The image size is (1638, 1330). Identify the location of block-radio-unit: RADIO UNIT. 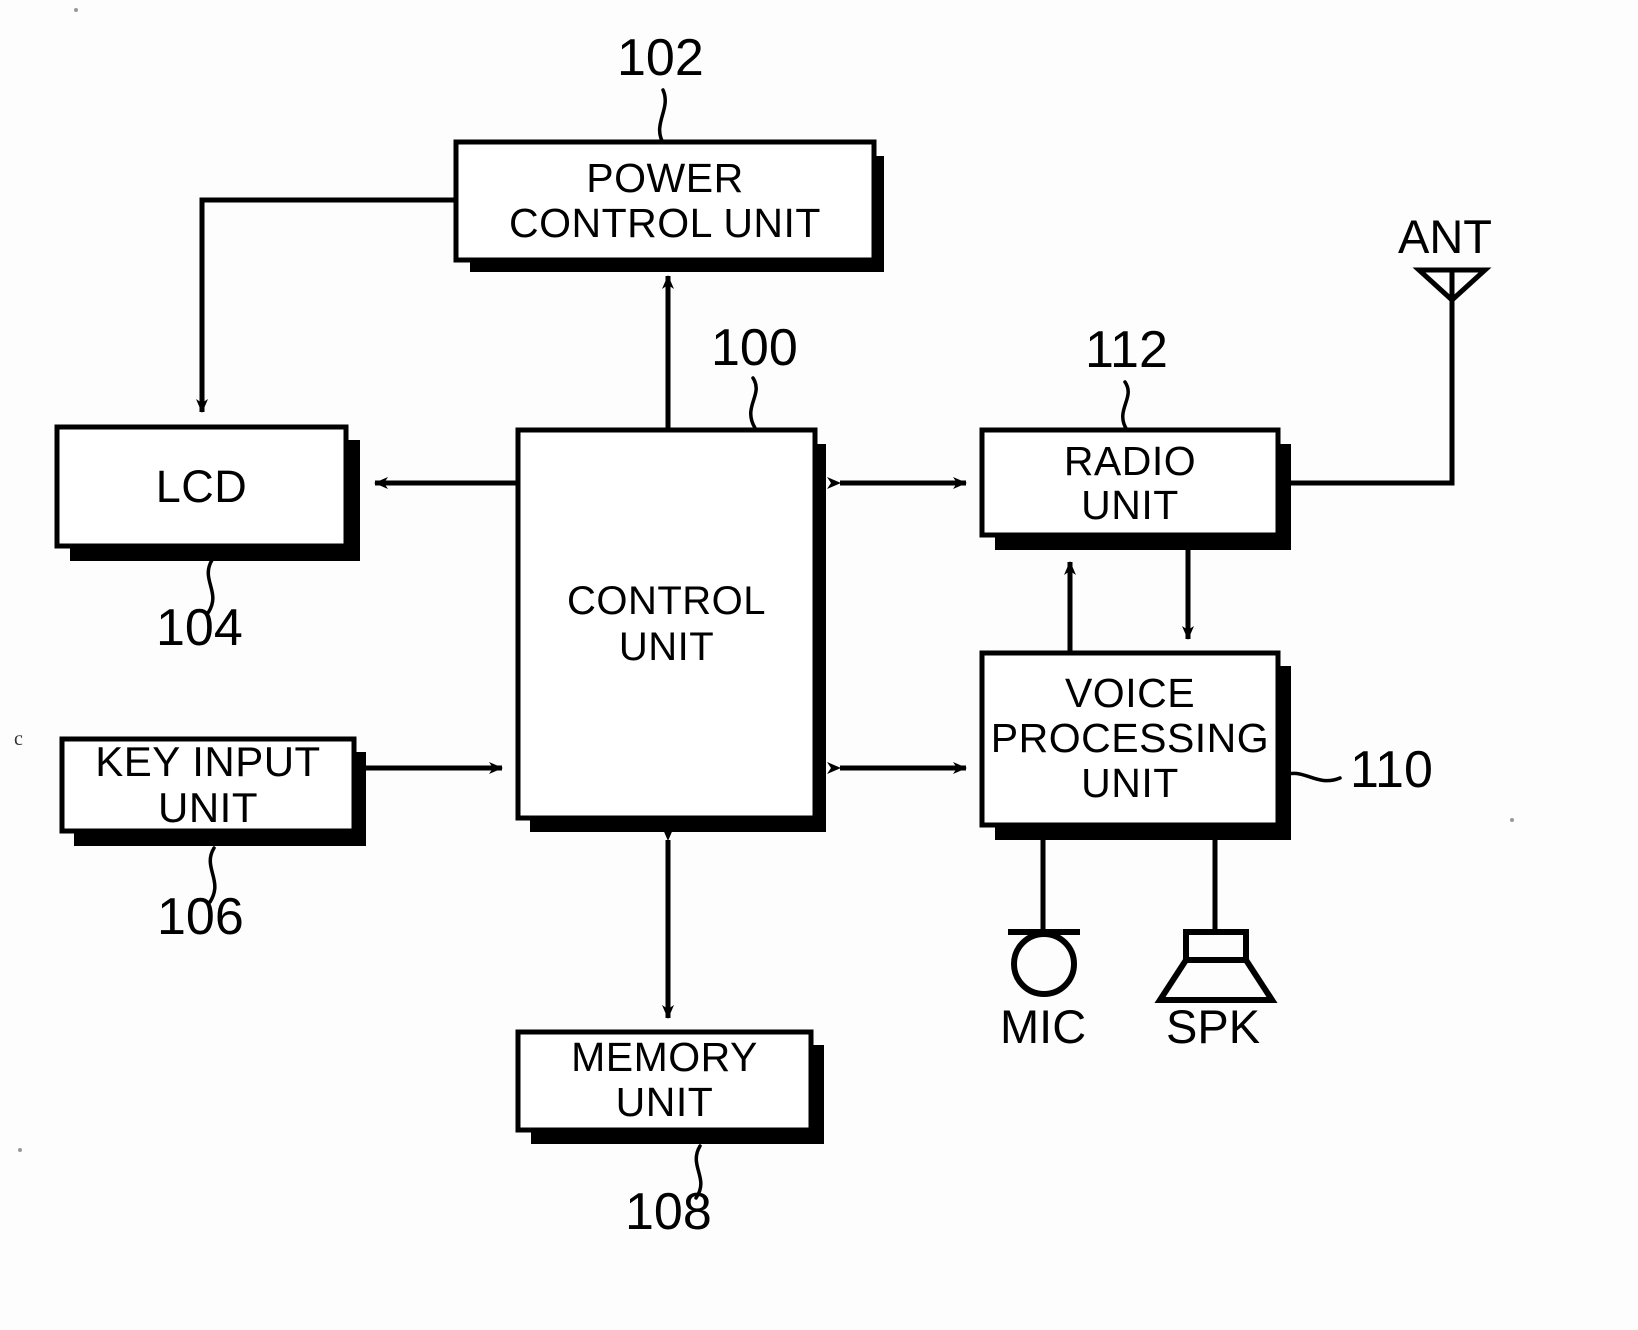
(1130, 483).